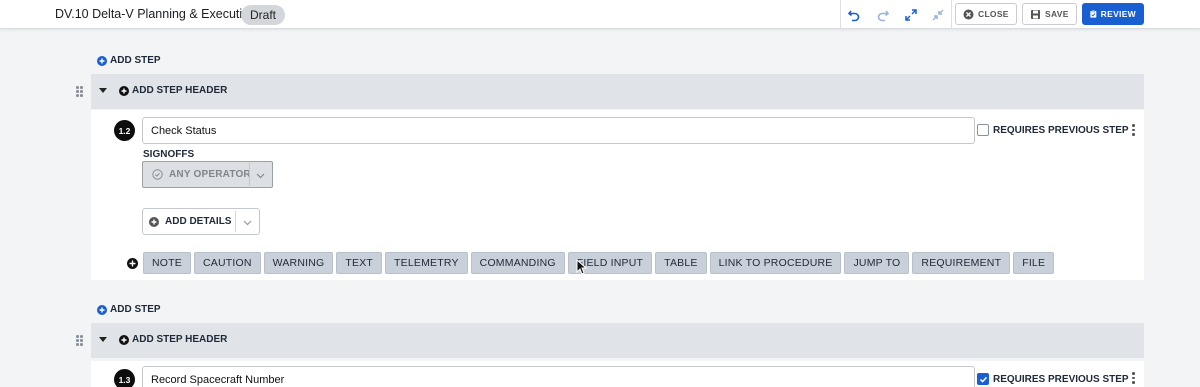 The image size is (1200, 387). I want to click on status-badge: Draft, so click(263, 15).